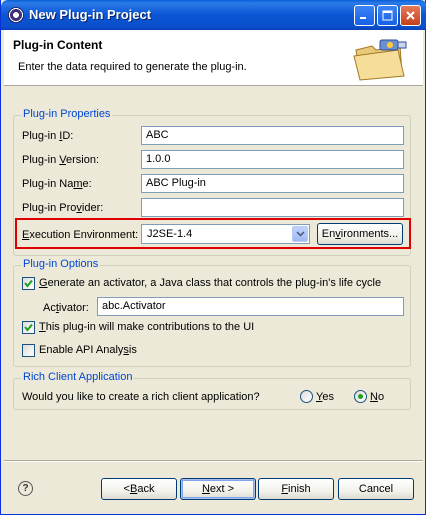  What do you see at coordinates (170, 234) in the screenshot?
I see `execution-environment-value: J2SE-1.4` at bounding box center [170, 234].